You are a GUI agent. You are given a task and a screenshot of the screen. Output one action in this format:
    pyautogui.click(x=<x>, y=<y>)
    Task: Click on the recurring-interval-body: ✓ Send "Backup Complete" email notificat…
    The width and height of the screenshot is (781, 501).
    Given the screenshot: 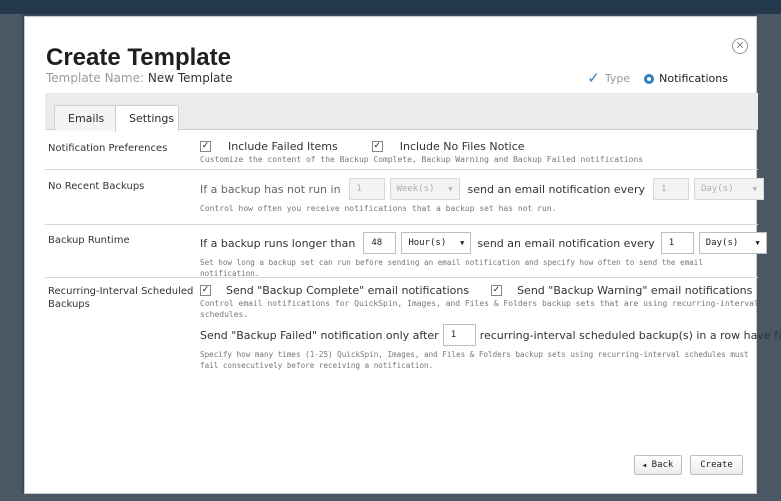 What is the action you would take?
    pyautogui.click(x=490, y=327)
    